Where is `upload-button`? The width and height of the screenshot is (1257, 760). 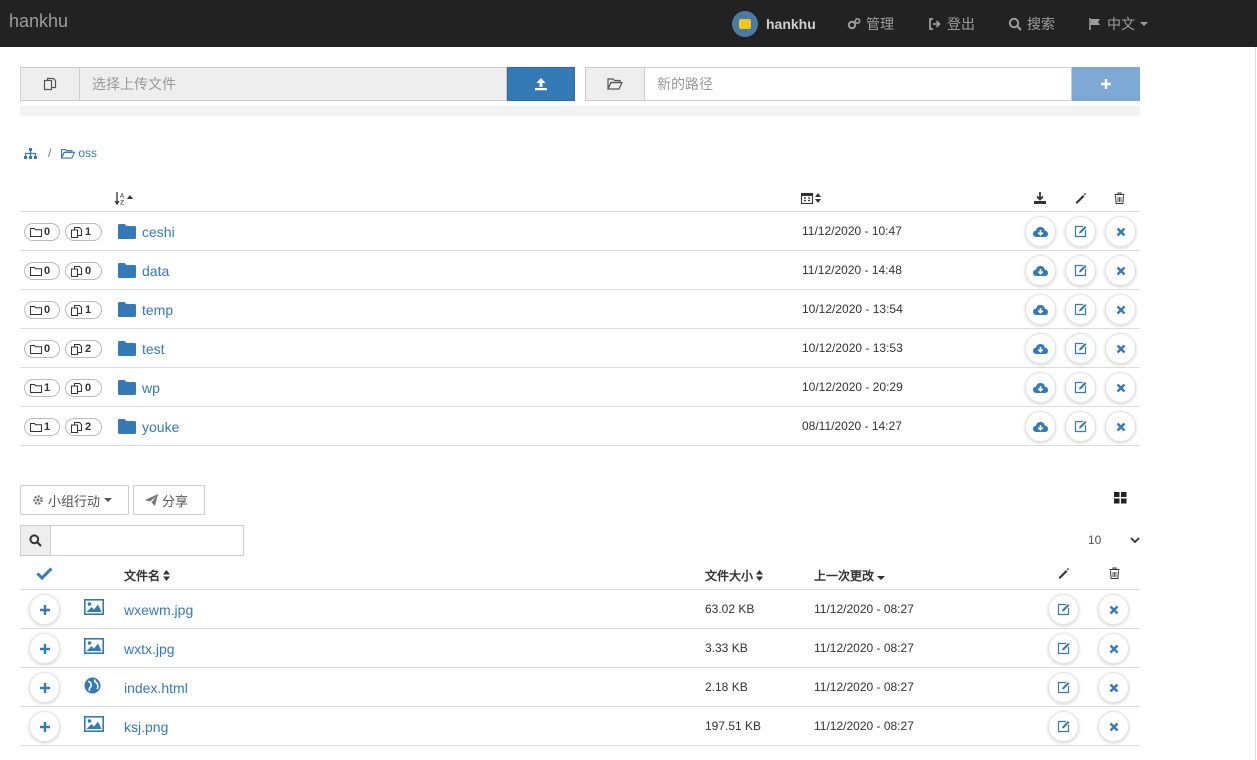
upload-button is located at coordinates (541, 84).